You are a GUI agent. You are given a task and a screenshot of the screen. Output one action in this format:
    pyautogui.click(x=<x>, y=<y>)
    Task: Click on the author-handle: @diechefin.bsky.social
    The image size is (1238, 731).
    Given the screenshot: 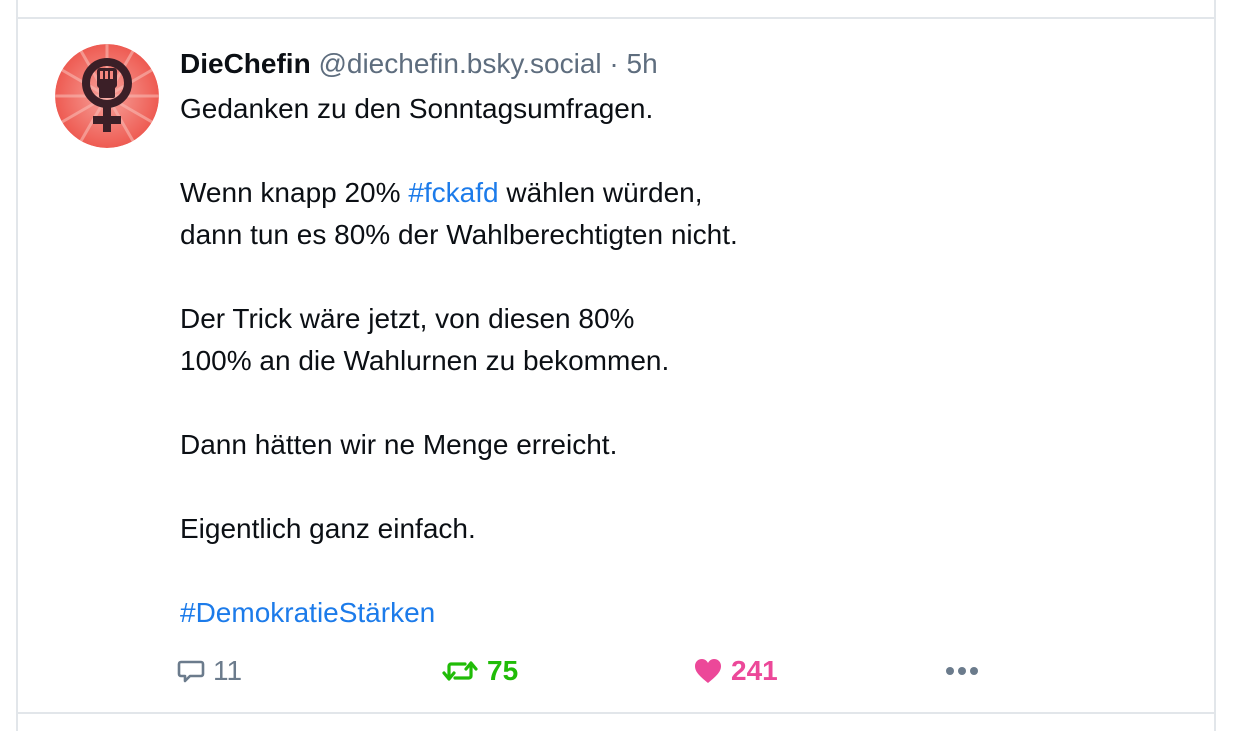 What is the action you would take?
    pyautogui.click(x=459, y=63)
    